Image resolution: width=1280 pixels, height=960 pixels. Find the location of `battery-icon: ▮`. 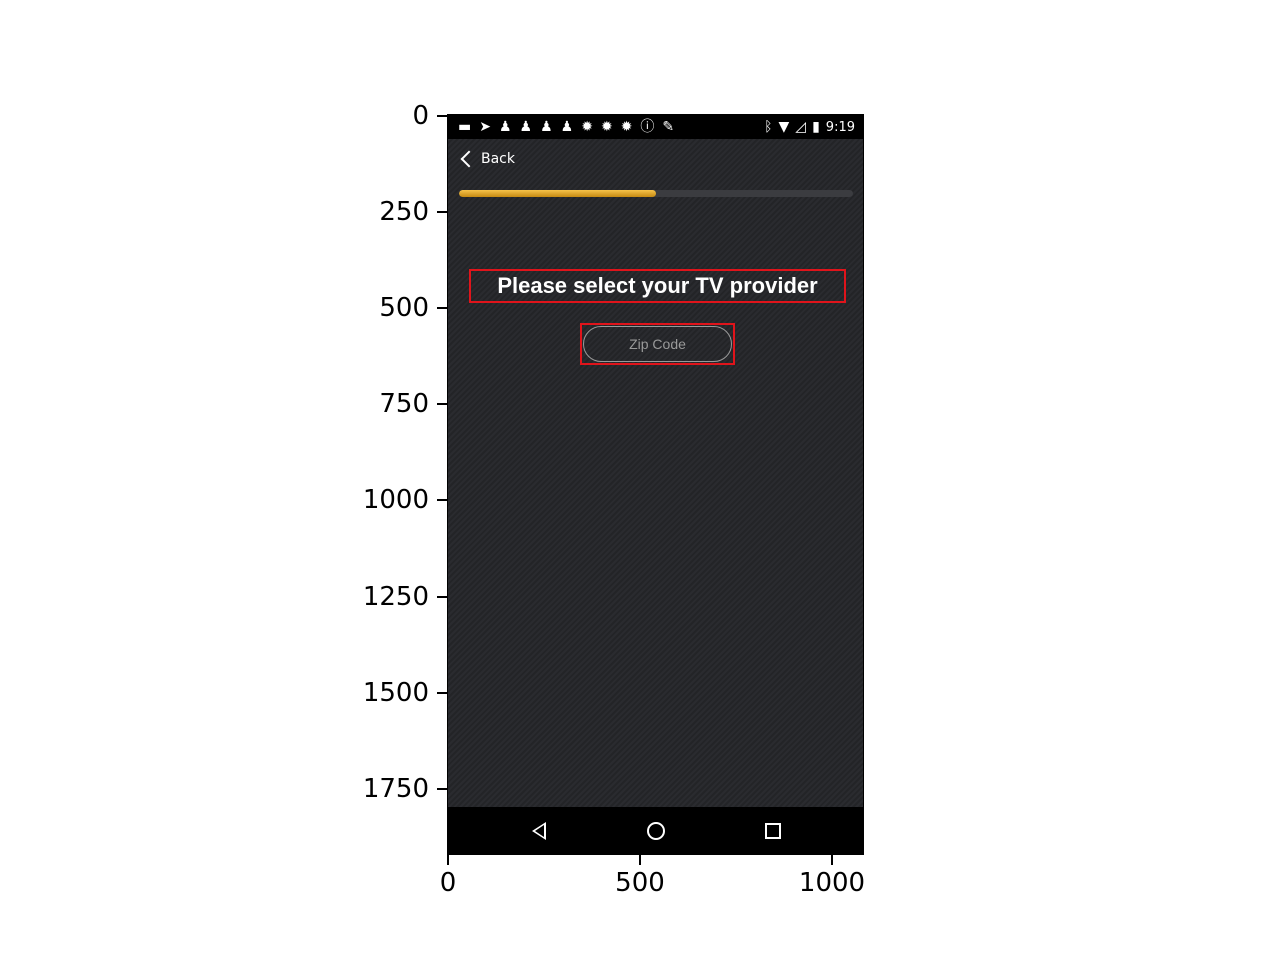

battery-icon: ▮ is located at coordinates (816, 127).